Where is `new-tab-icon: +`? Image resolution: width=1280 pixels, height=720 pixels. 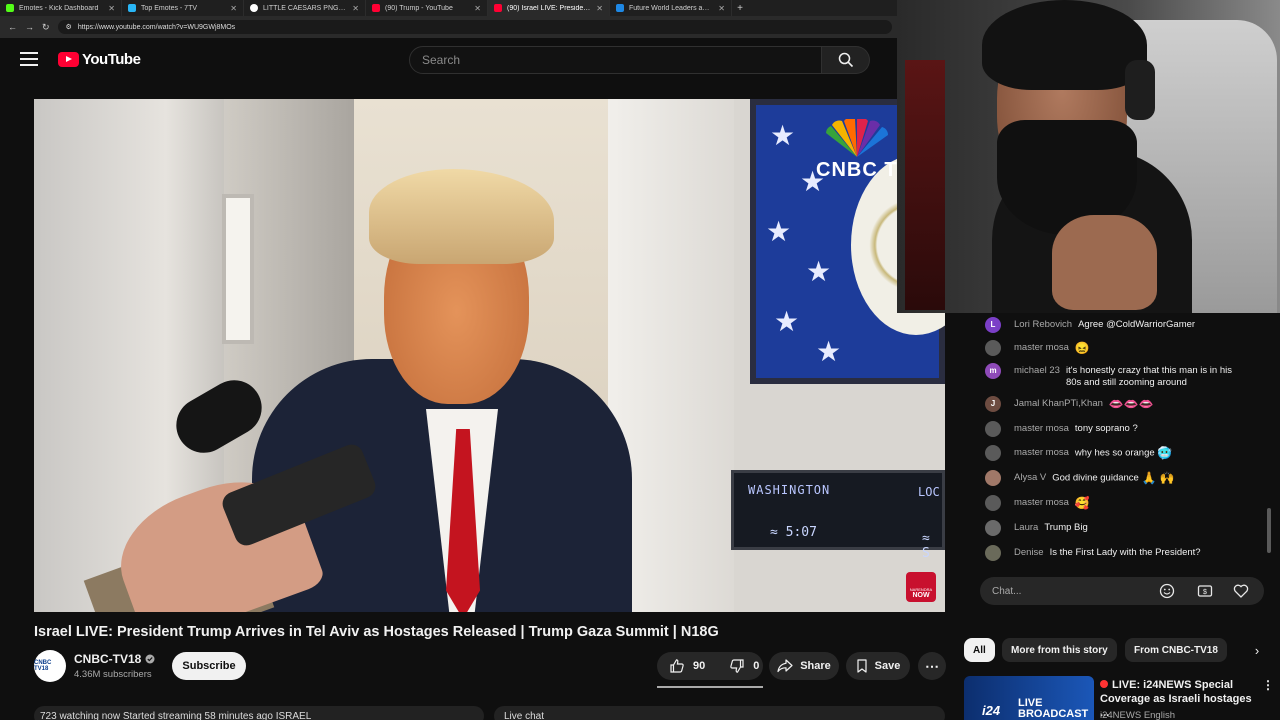
new-tab-icon: + is located at coordinates (740, 8).